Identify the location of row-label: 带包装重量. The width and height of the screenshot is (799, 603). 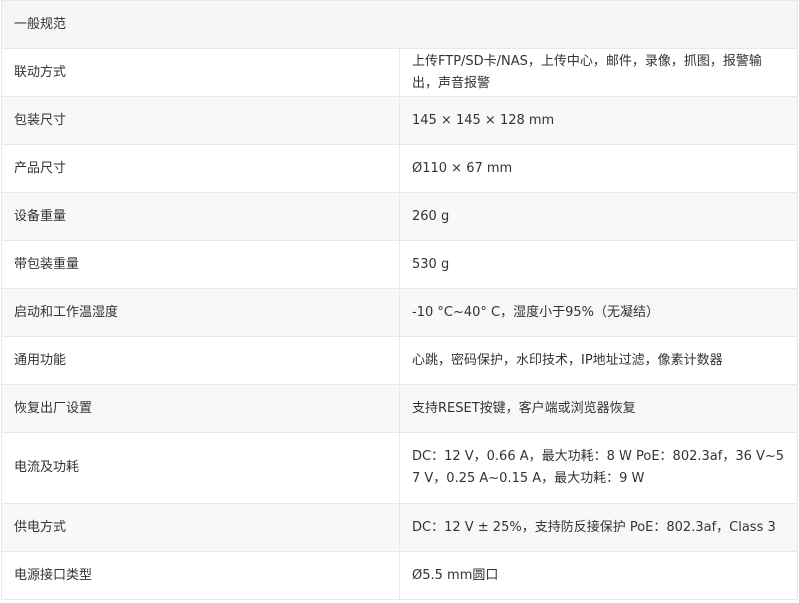
(200, 264).